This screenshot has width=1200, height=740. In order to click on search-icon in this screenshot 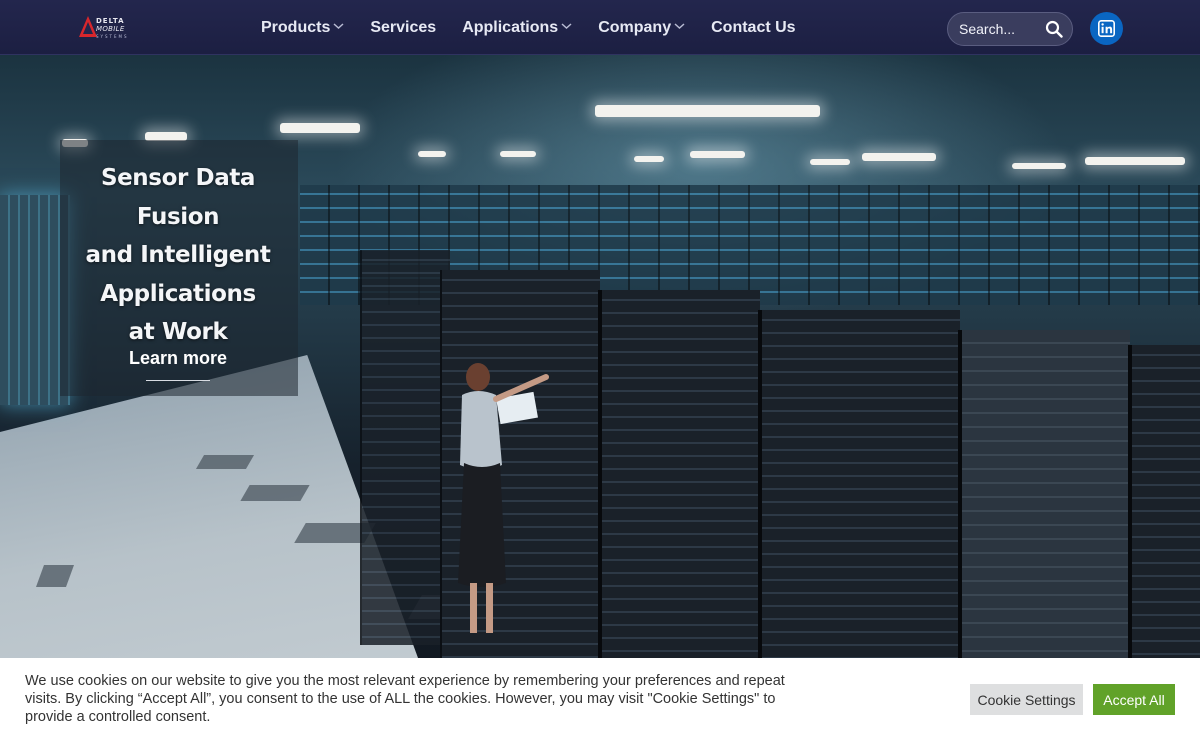, I will do `click(1054, 29)`.